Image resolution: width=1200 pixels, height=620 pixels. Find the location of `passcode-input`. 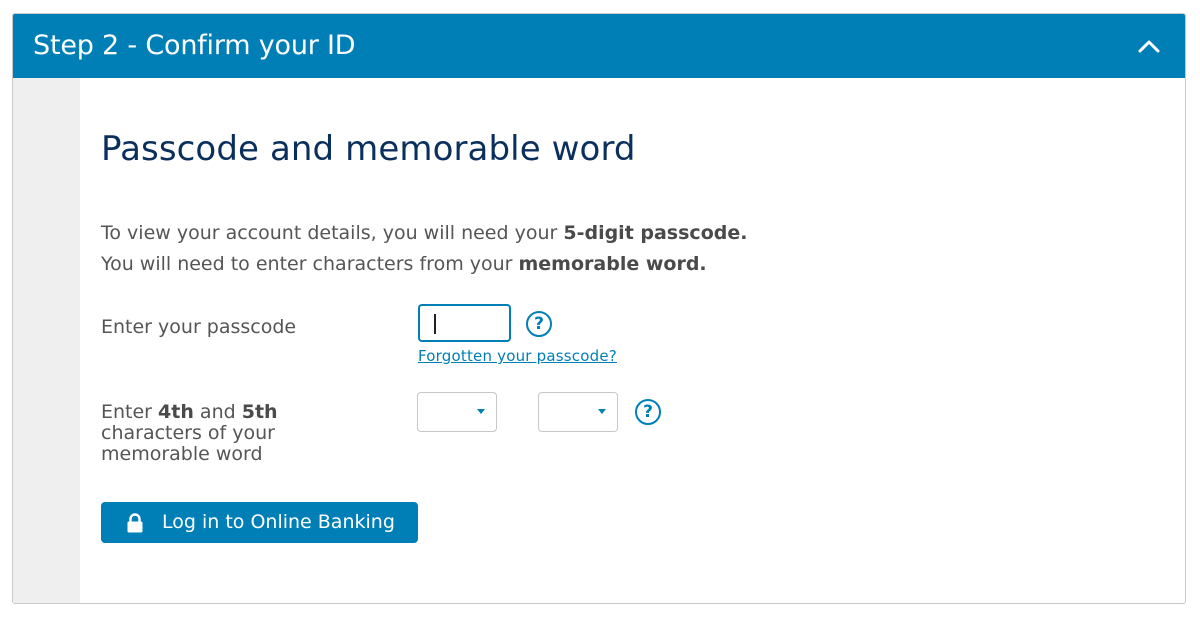

passcode-input is located at coordinates (464, 323).